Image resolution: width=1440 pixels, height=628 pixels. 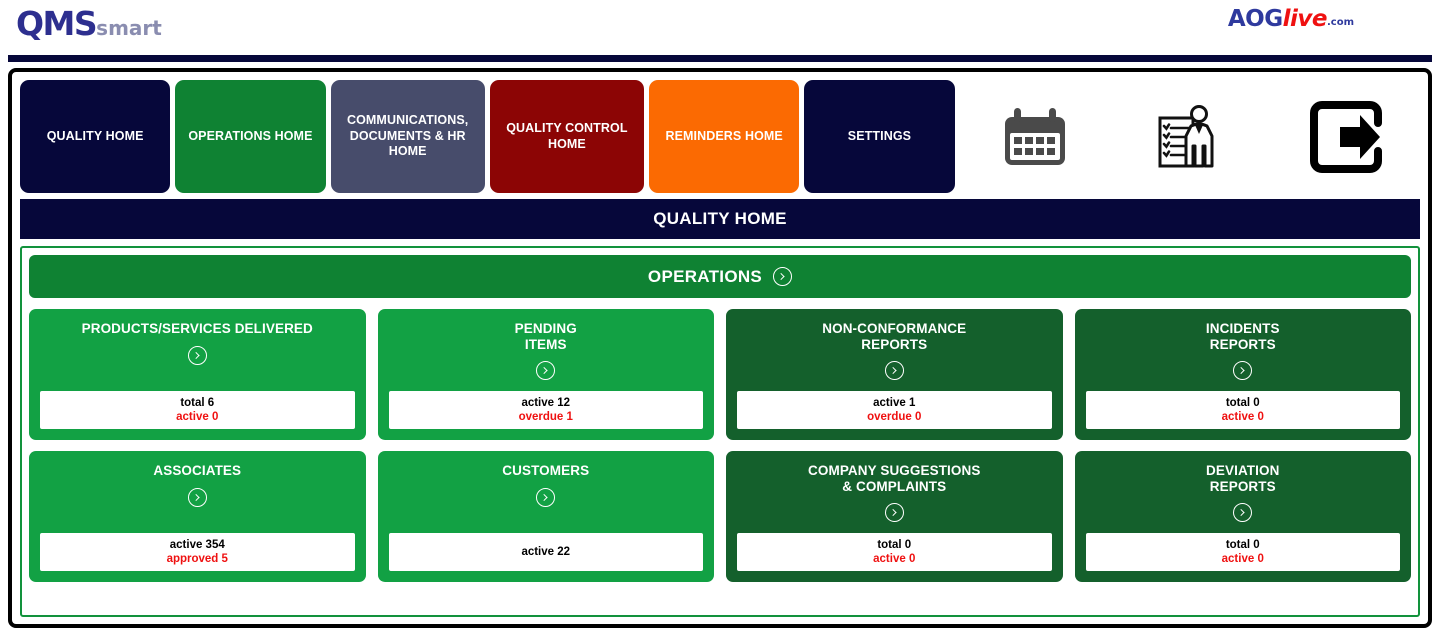 What do you see at coordinates (1242, 336) in the screenshot?
I see `card-incidents-reports-title: INCIDENTS REPORTS` at bounding box center [1242, 336].